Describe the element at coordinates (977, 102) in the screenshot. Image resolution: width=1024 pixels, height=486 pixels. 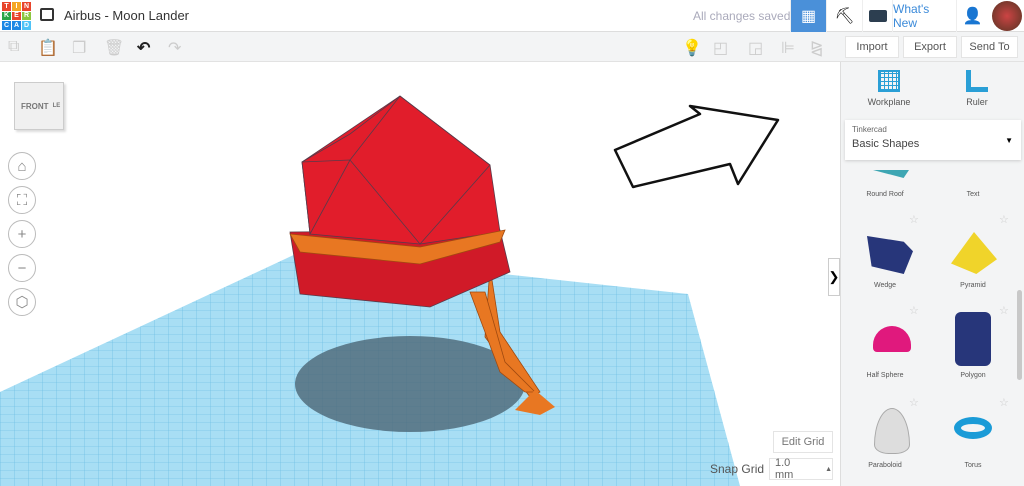
I see `ruler-label: Ruler` at that location.